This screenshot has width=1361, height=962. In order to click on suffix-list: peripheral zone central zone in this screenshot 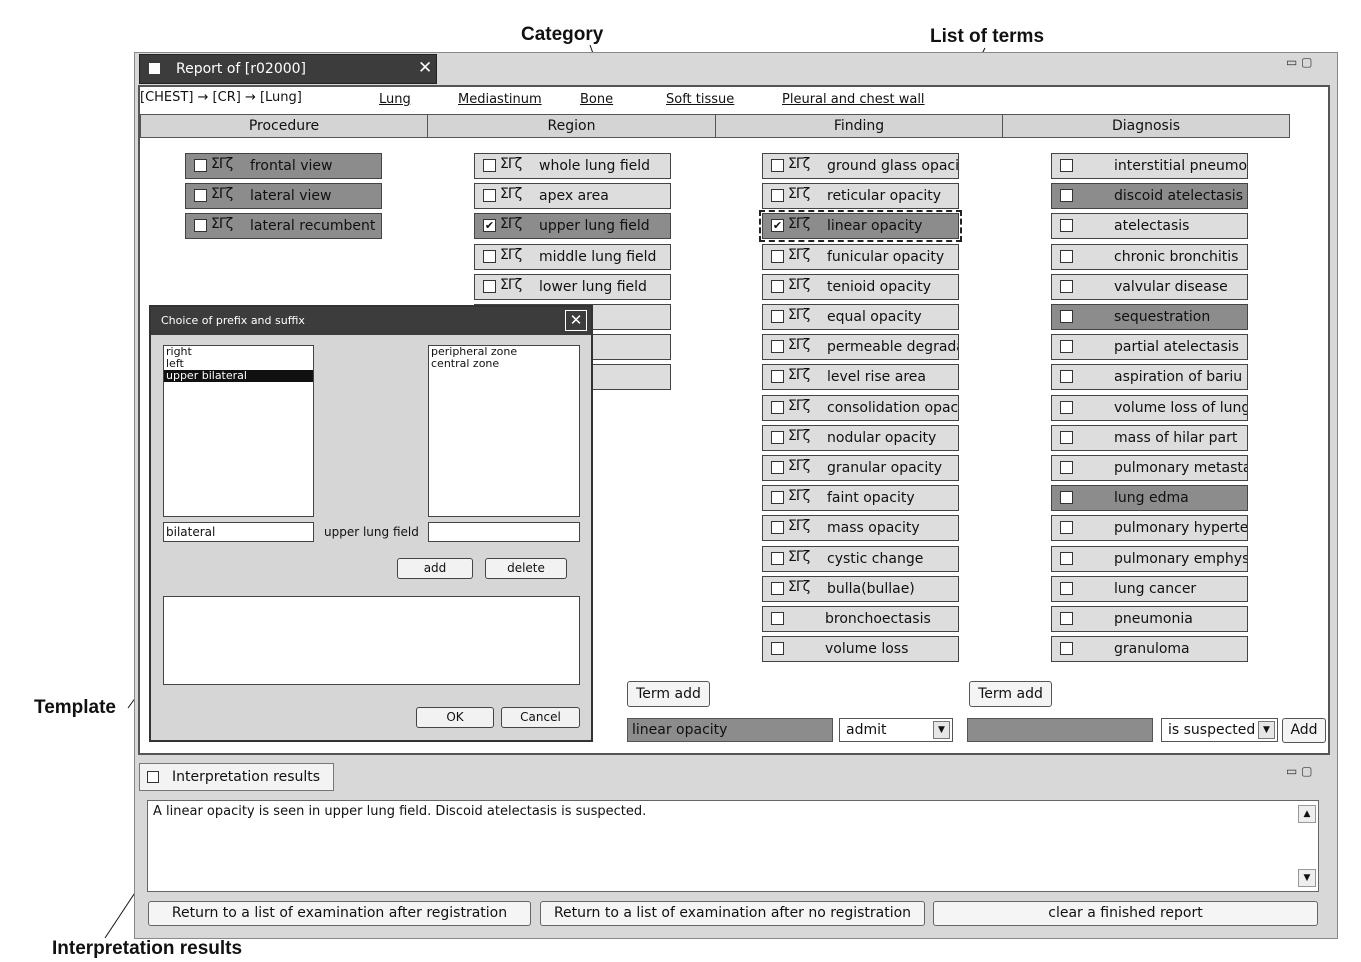, I will do `click(504, 431)`.